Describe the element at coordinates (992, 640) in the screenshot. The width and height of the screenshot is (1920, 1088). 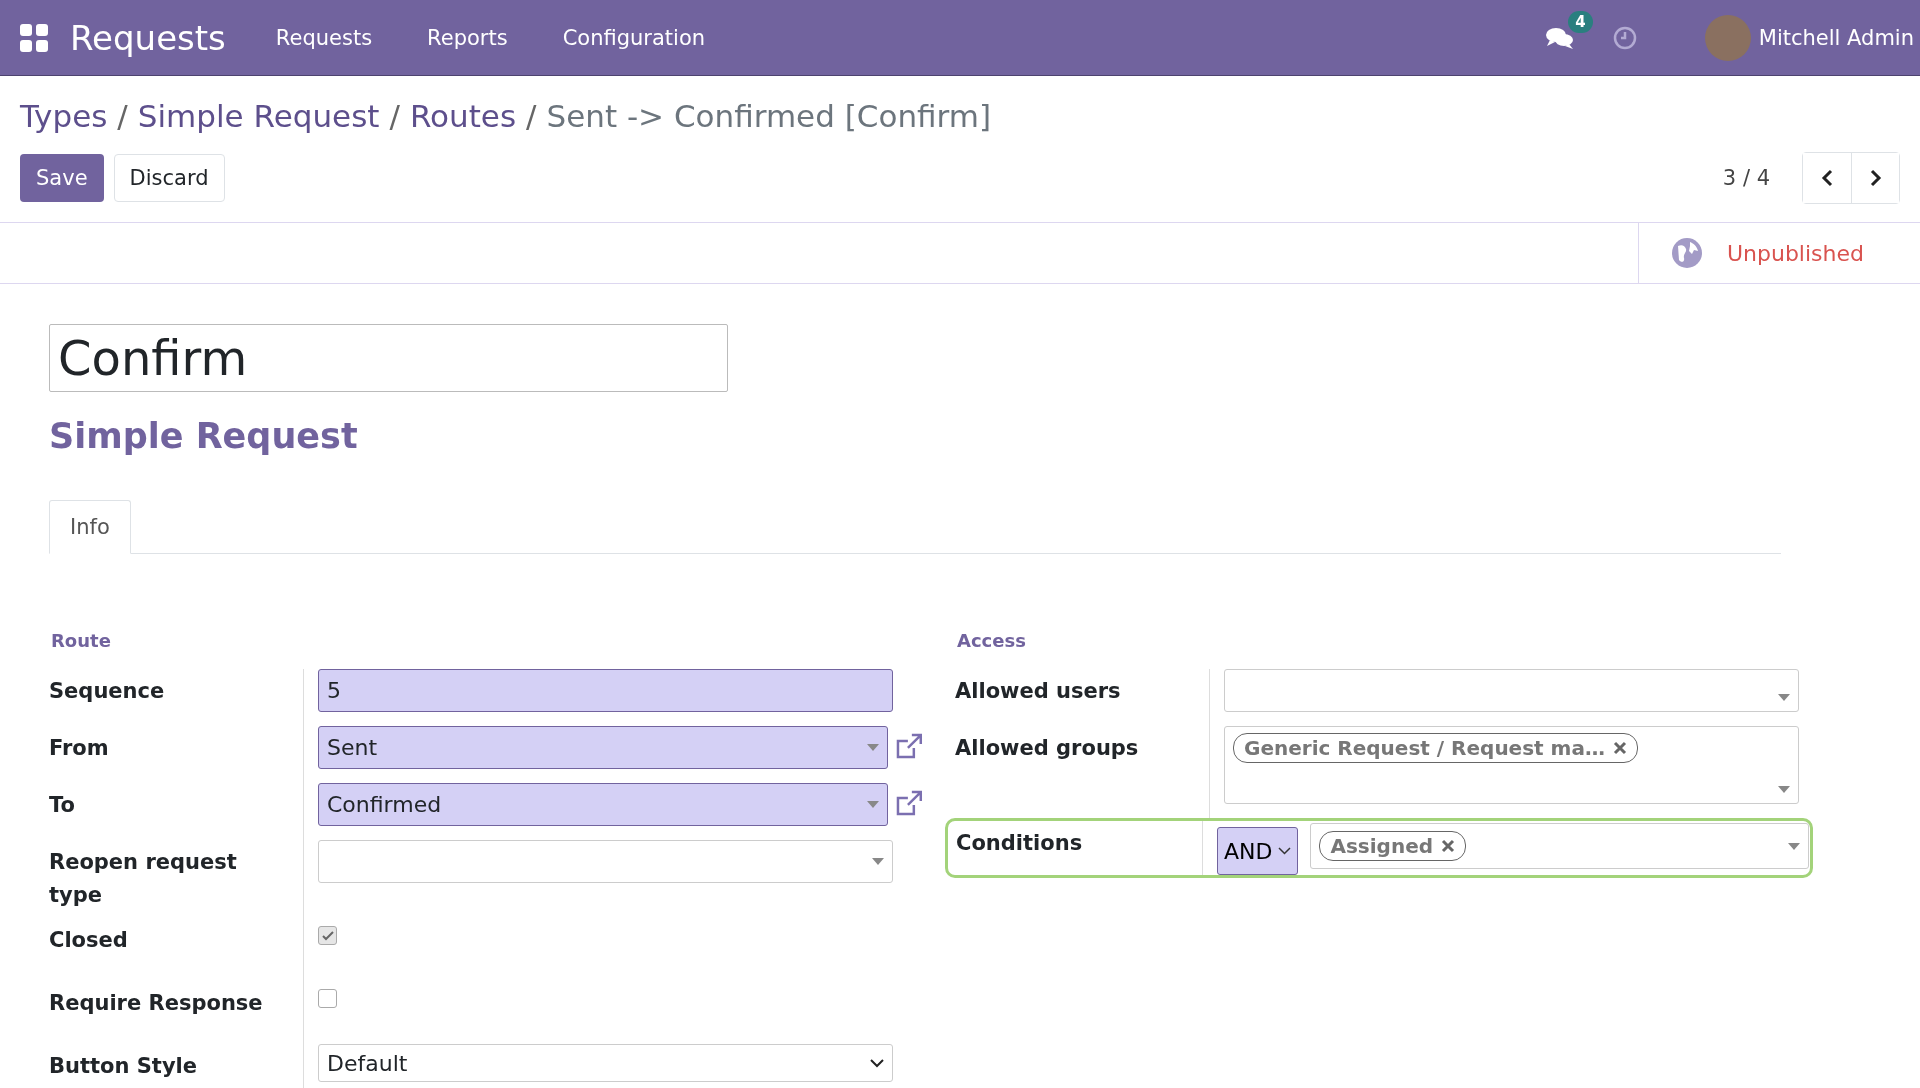
I see `group-title: Access` at that location.